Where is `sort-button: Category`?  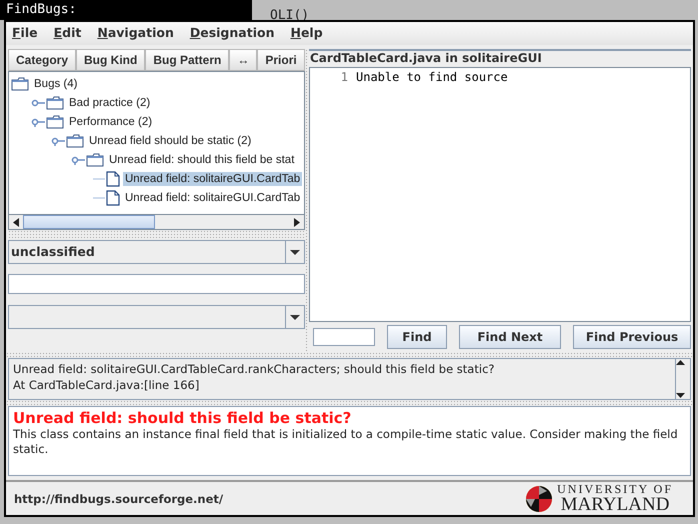
sort-button: Category is located at coordinates (42, 60).